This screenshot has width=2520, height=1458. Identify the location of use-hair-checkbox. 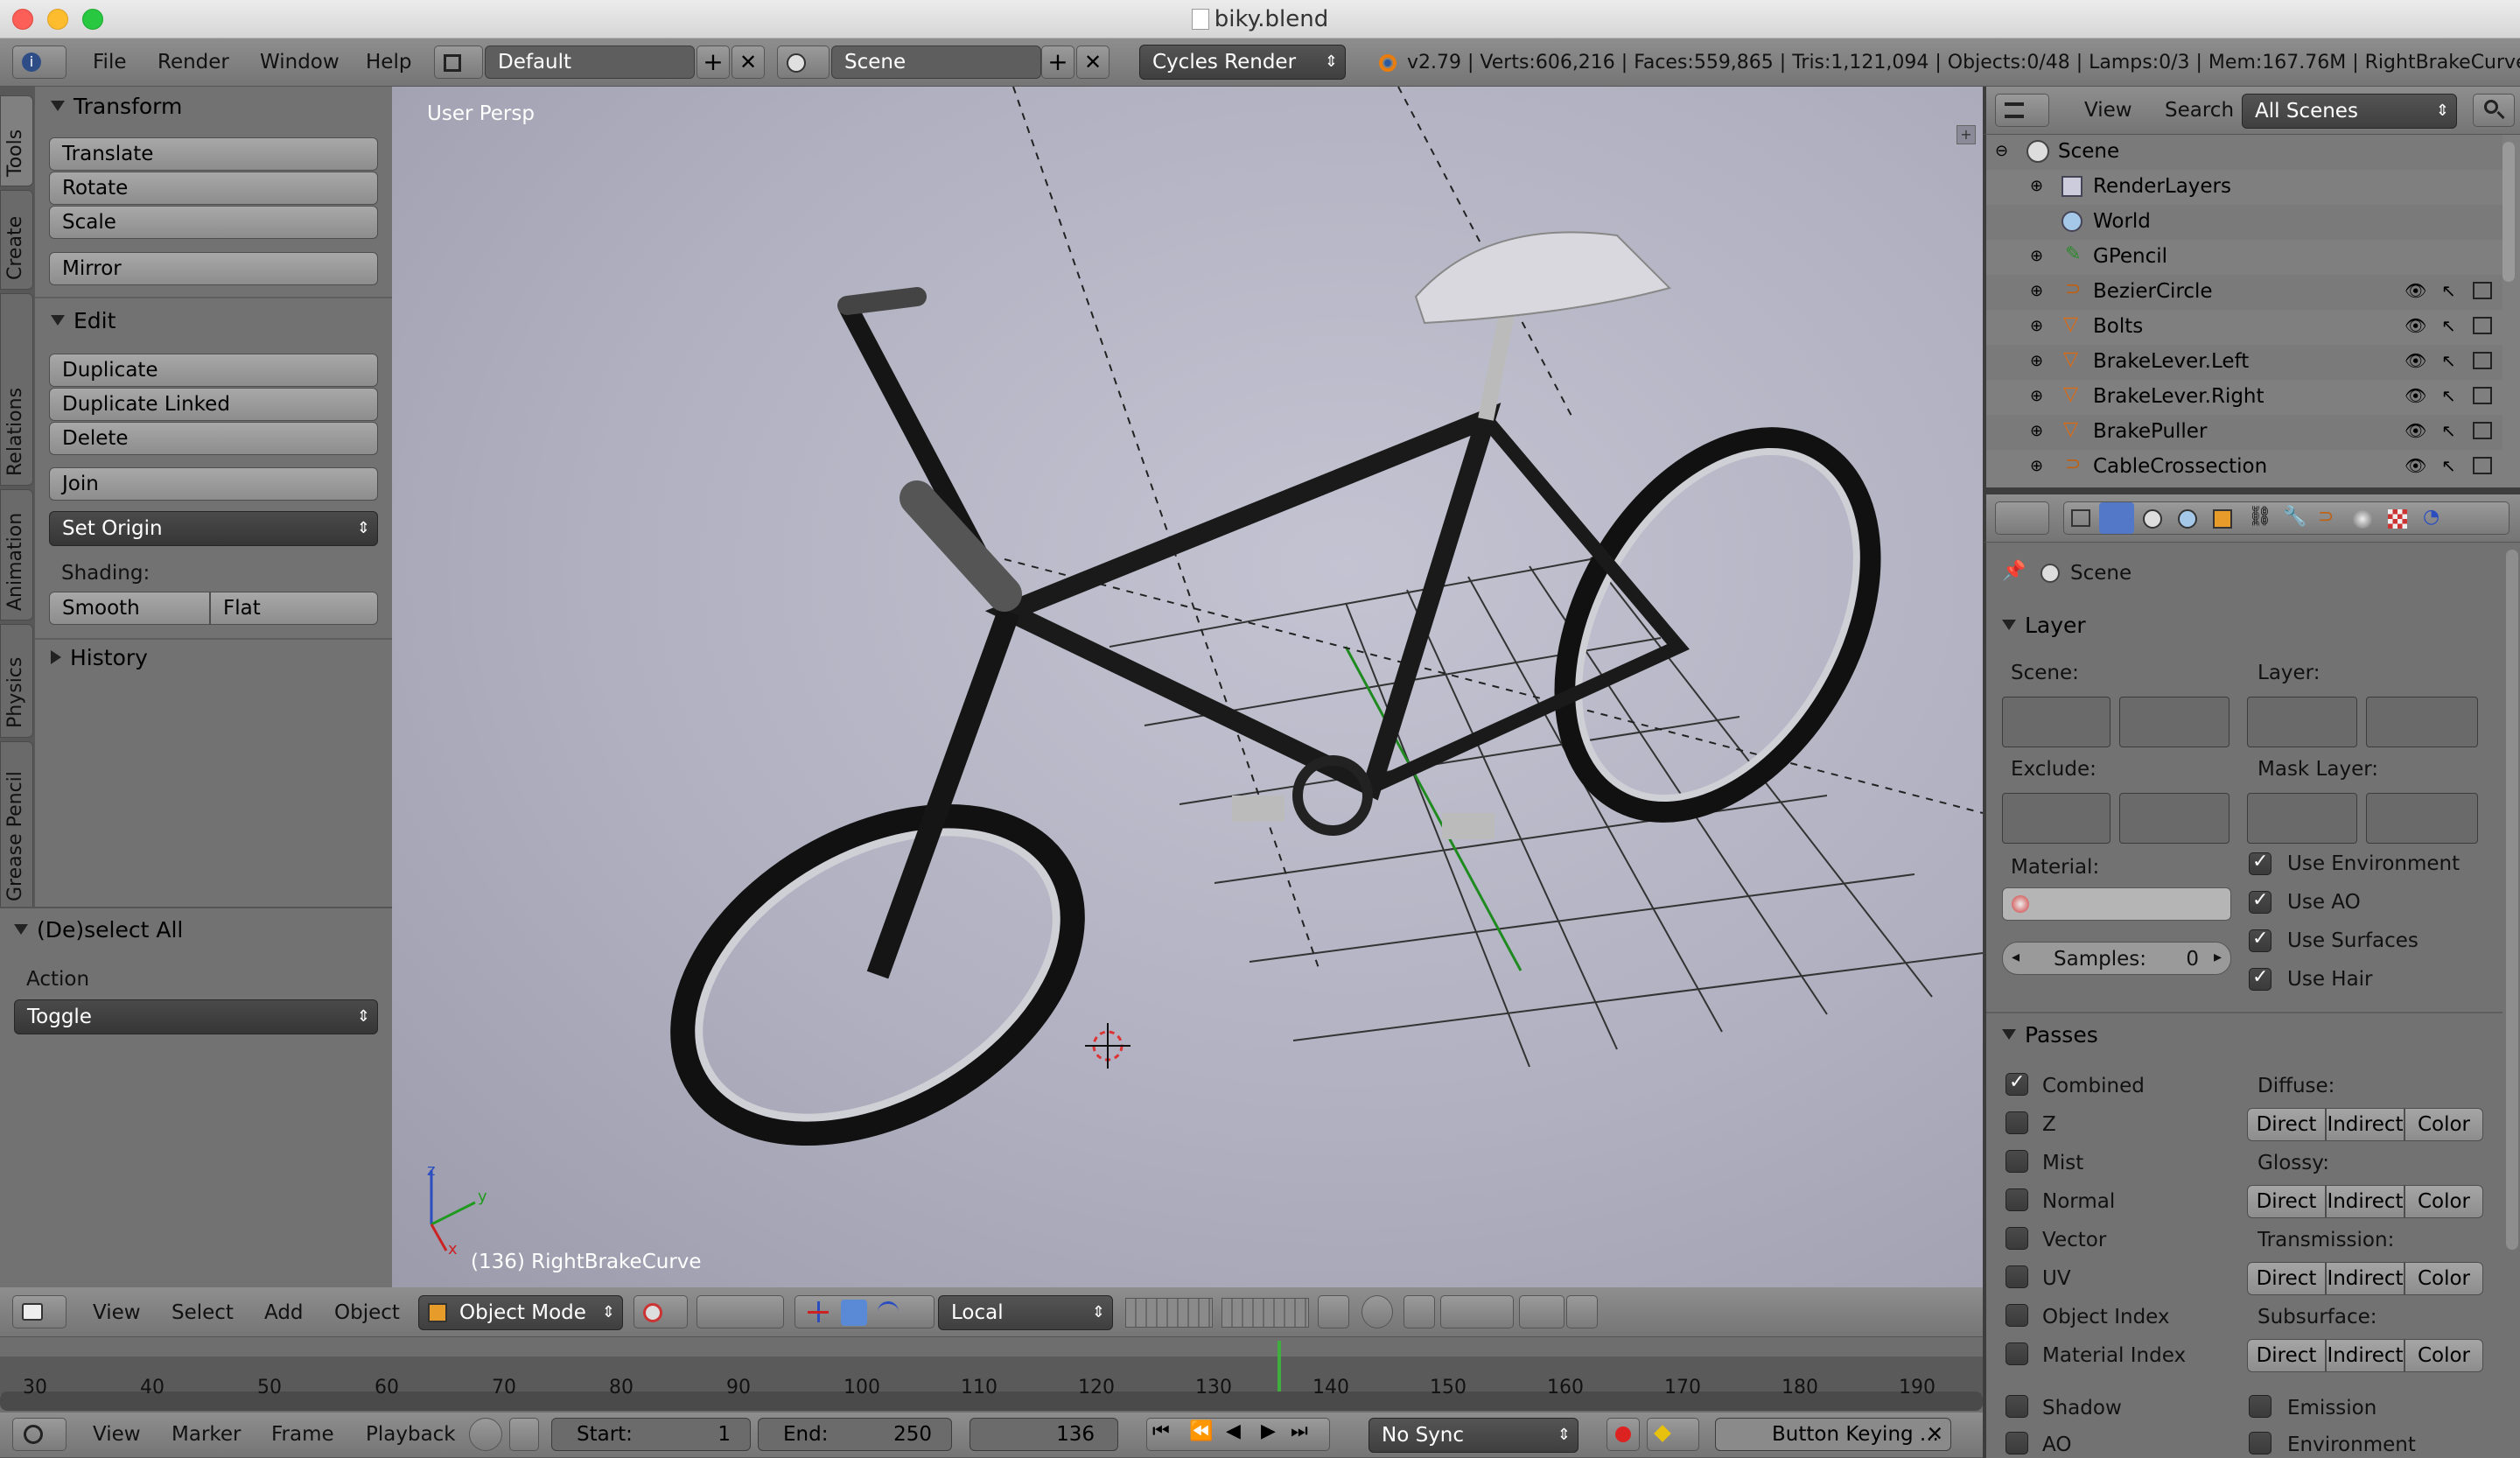
(2260, 979).